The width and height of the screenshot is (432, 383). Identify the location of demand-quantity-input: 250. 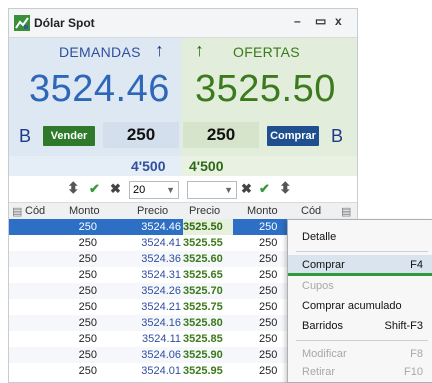
(141, 135).